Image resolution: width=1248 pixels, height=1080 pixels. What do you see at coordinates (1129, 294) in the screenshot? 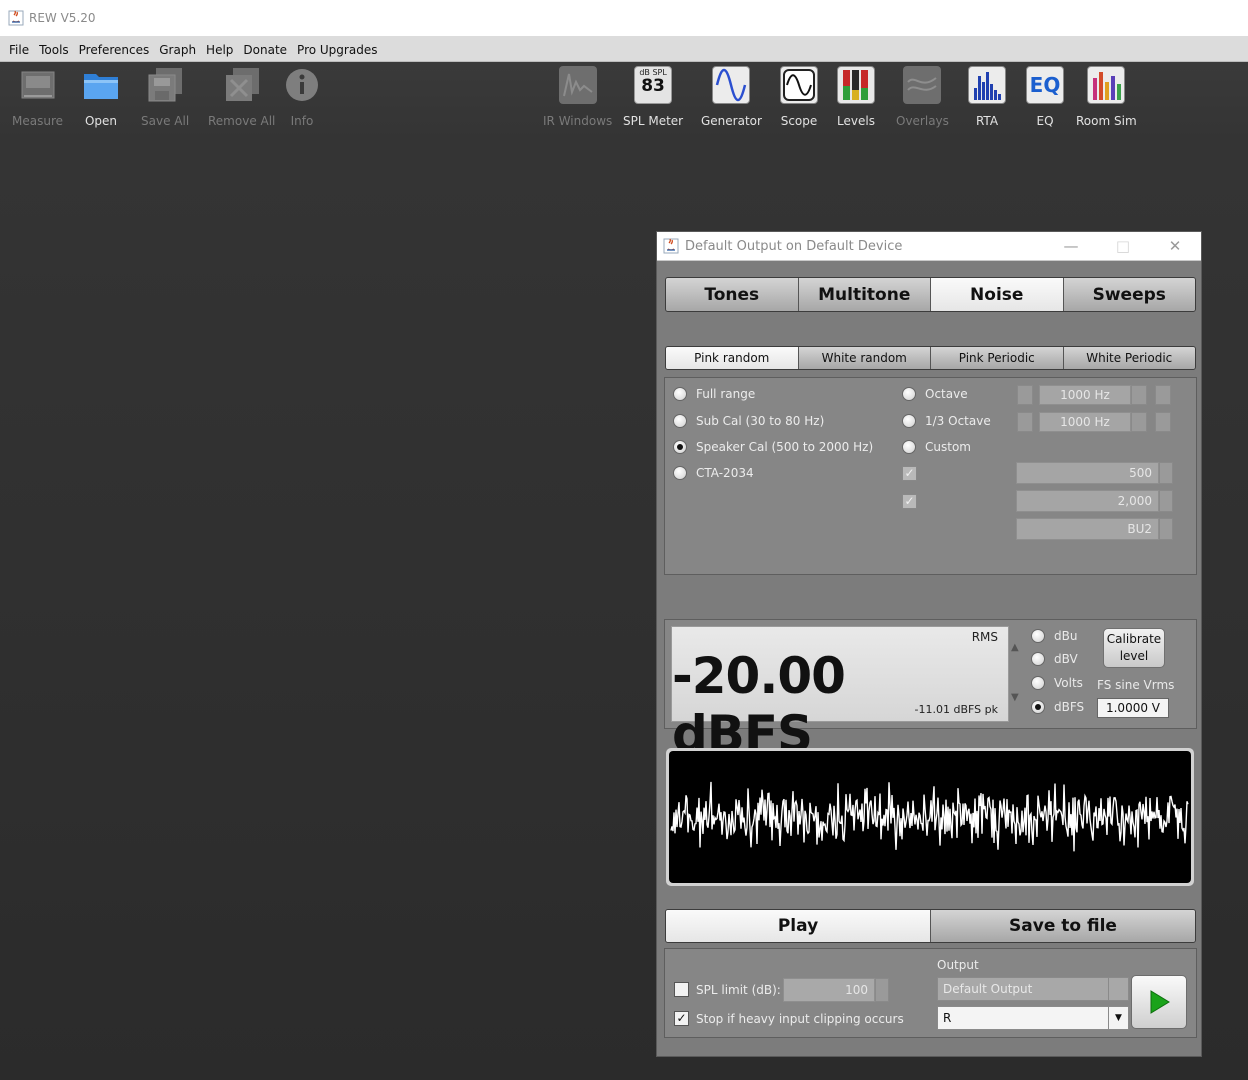
I see `tab-sweeps: Sweeps` at bounding box center [1129, 294].